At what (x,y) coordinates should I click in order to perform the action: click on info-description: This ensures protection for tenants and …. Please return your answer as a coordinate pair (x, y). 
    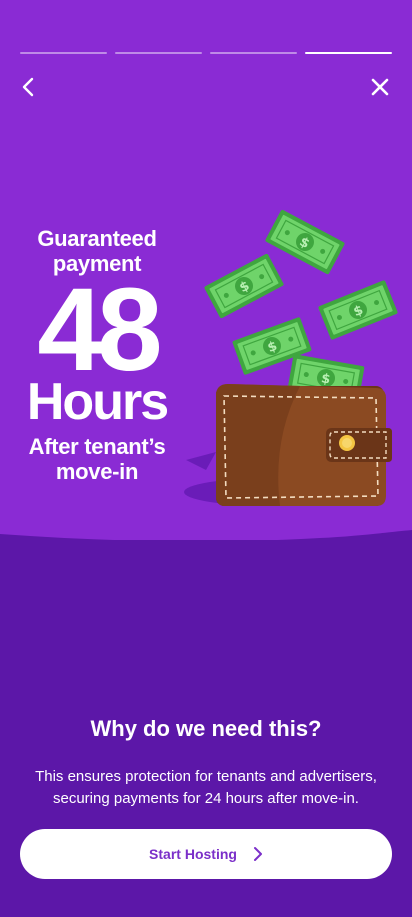
    Looking at the image, I should click on (206, 787).